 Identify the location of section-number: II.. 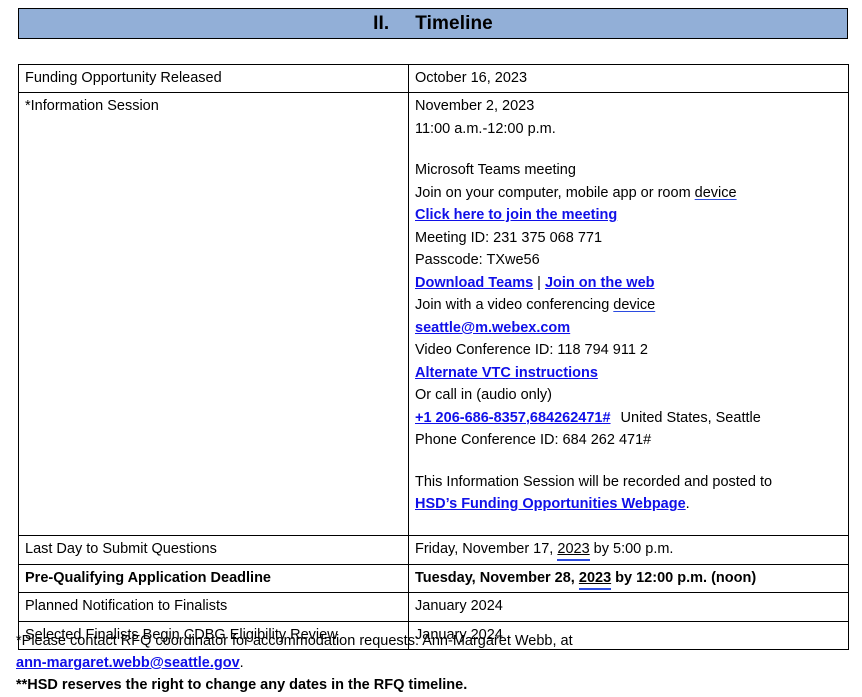
(381, 23).